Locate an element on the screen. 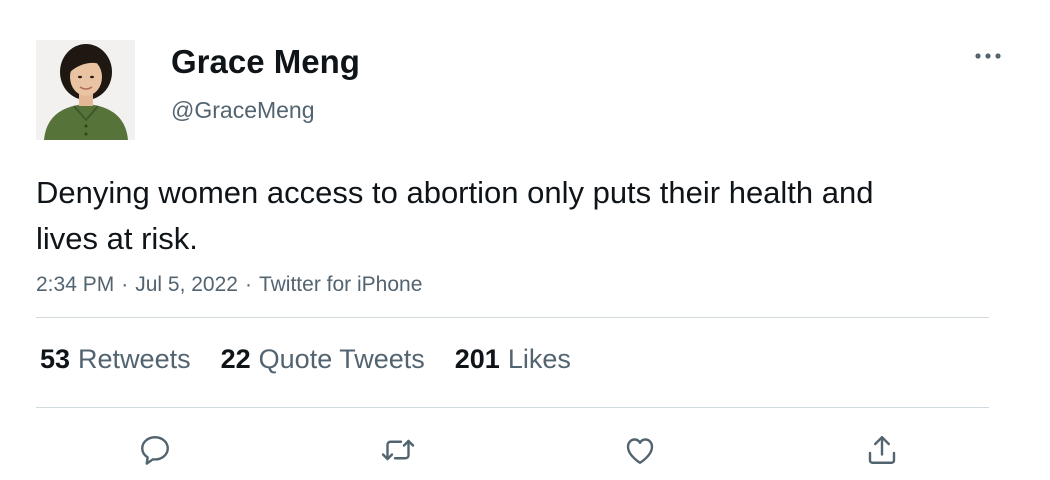 The height and width of the screenshot is (480, 1050). reply-button is located at coordinates (155, 450).